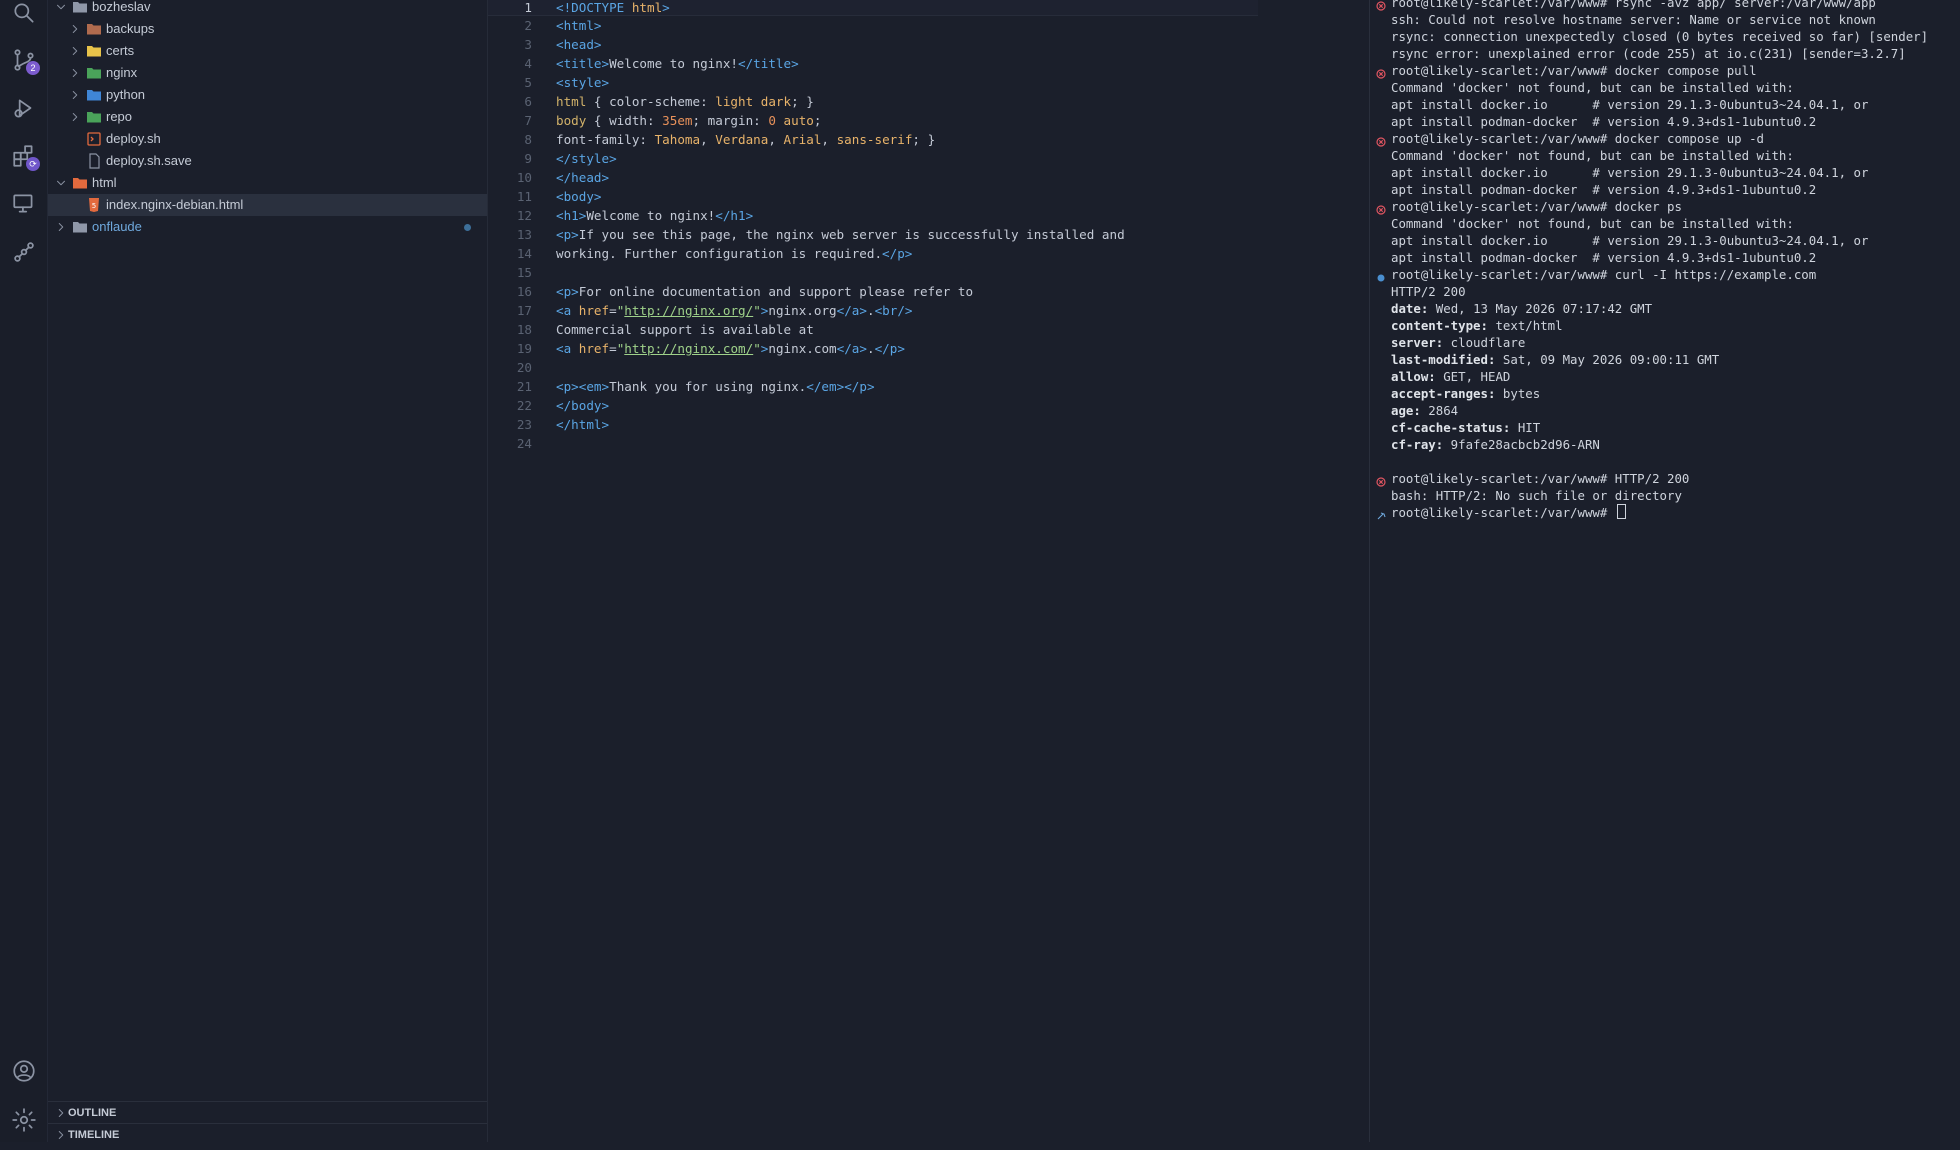 This screenshot has width=1960, height=1150. What do you see at coordinates (873, 120) in the screenshot?
I see `code-line: 7 body { width: 35em; margin: 0 auto;` at bounding box center [873, 120].